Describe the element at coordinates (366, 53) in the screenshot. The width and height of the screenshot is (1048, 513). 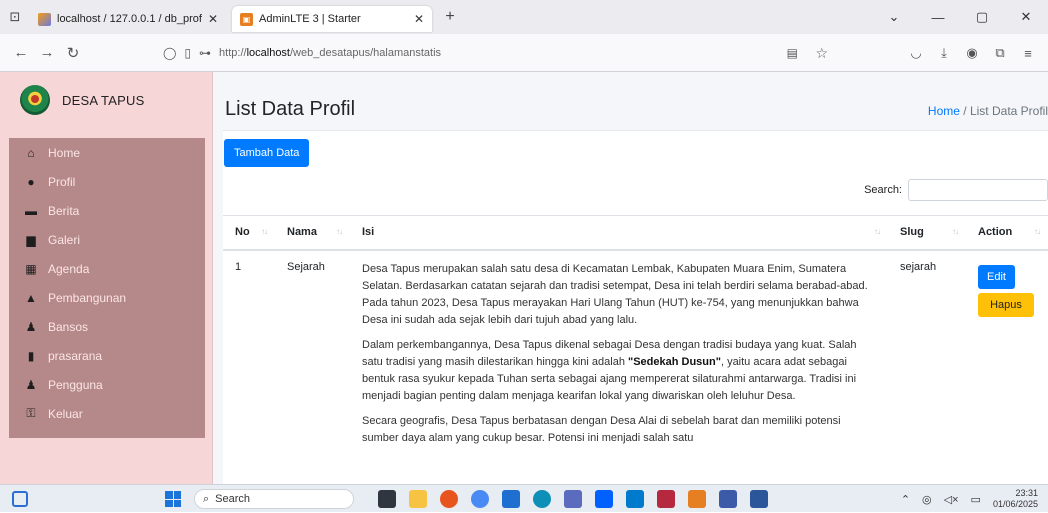
I see `url-path: /web_desatapus/halamanstatis` at that location.